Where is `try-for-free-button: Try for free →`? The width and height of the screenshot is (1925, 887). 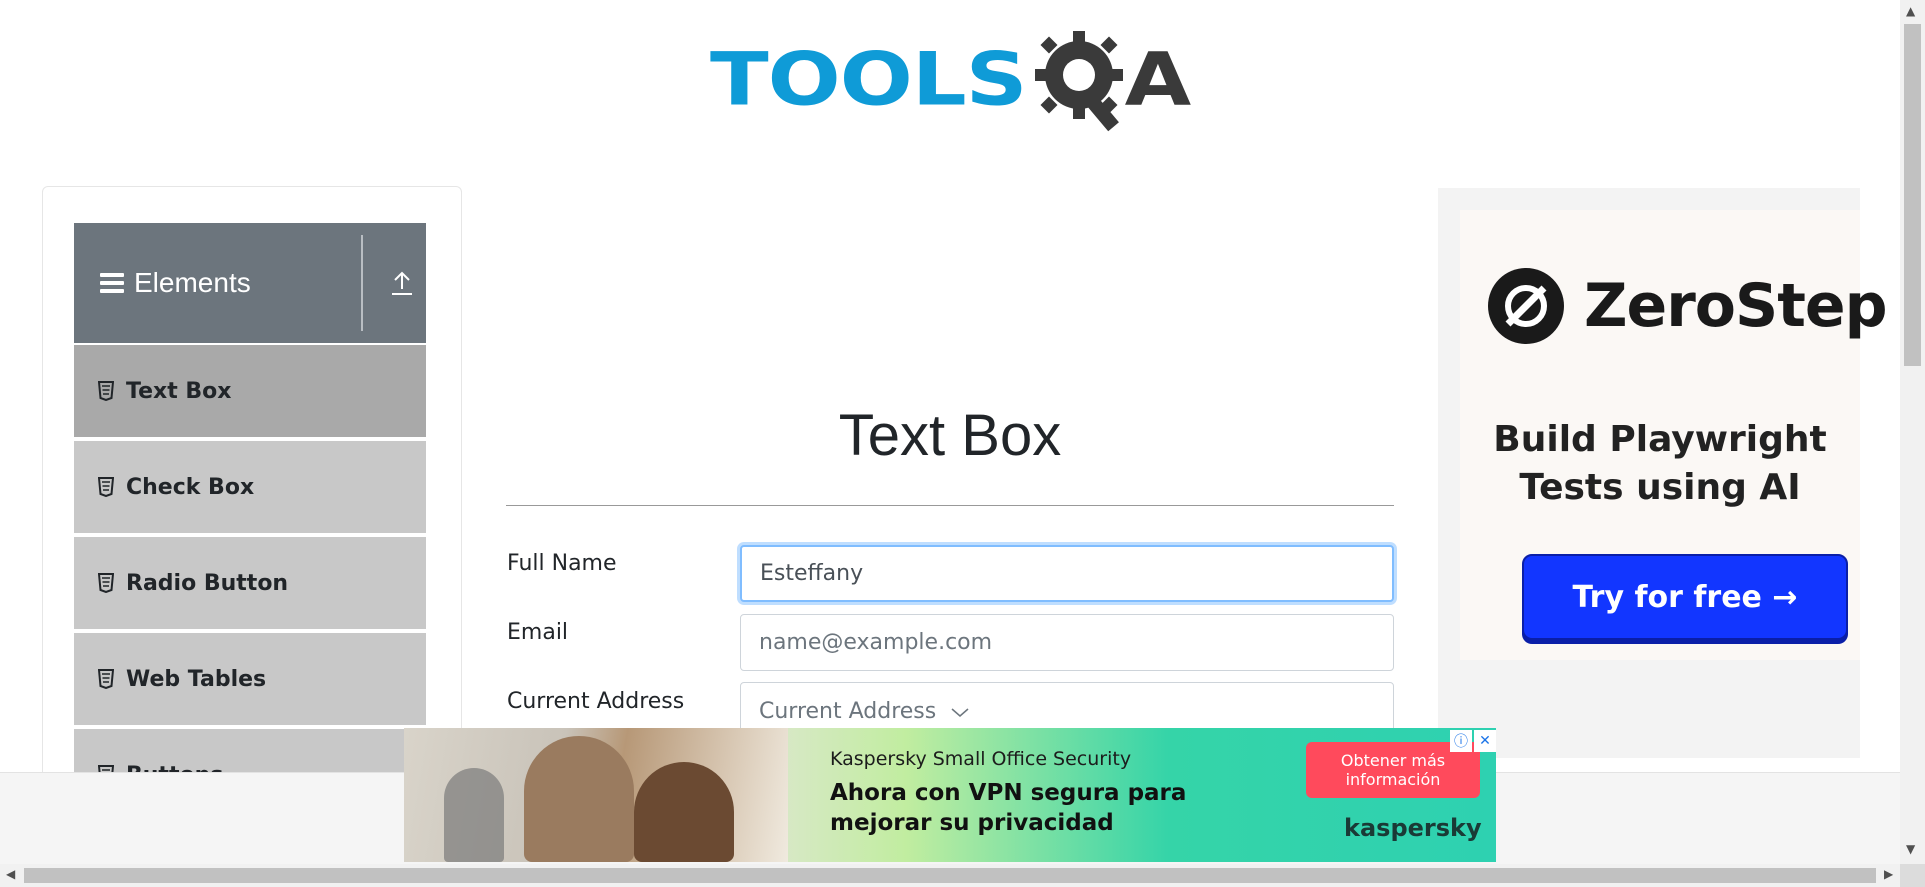
try-for-free-button: Try for free → is located at coordinates (1685, 597).